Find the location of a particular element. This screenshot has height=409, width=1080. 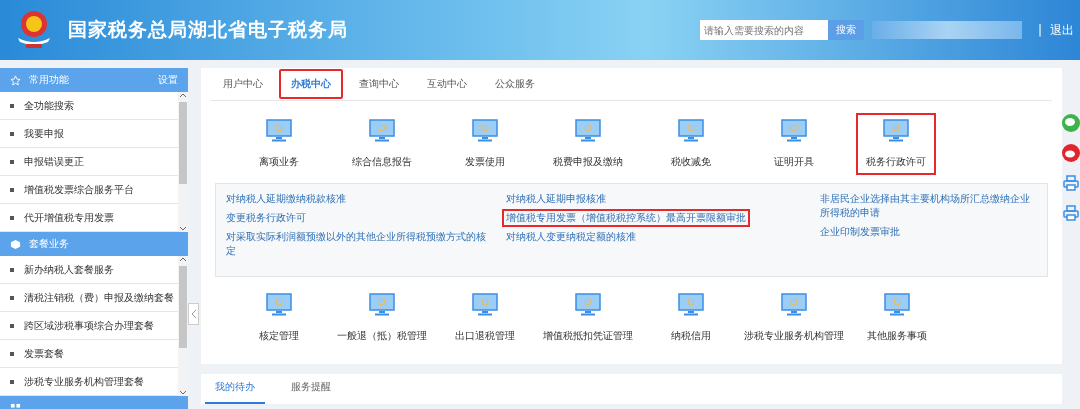

sidebar-item: 涉税专业服务机构管理套餐 is located at coordinates (84, 381).